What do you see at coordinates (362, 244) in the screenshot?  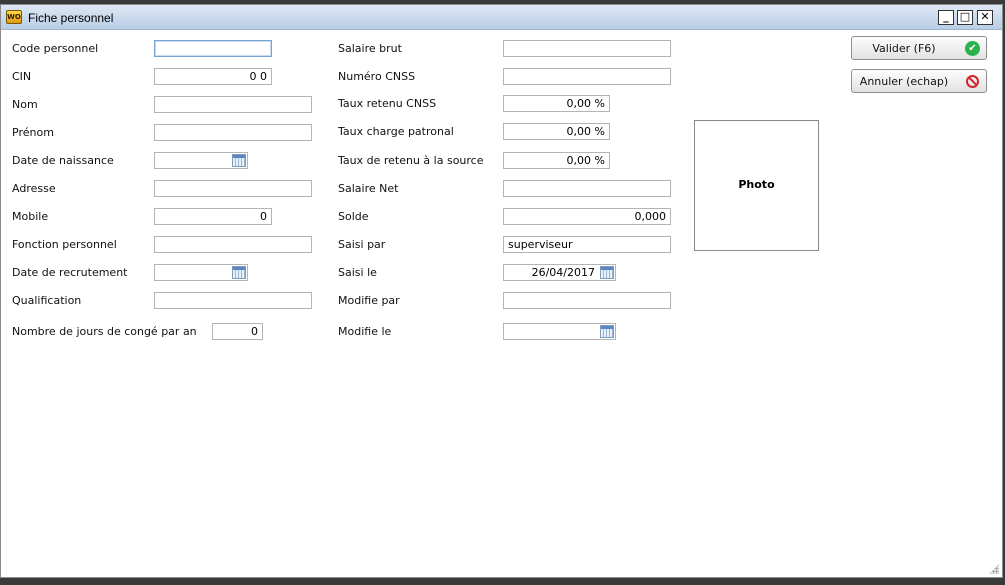 I see `saisi-par-label: Saisi par` at bounding box center [362, 244].